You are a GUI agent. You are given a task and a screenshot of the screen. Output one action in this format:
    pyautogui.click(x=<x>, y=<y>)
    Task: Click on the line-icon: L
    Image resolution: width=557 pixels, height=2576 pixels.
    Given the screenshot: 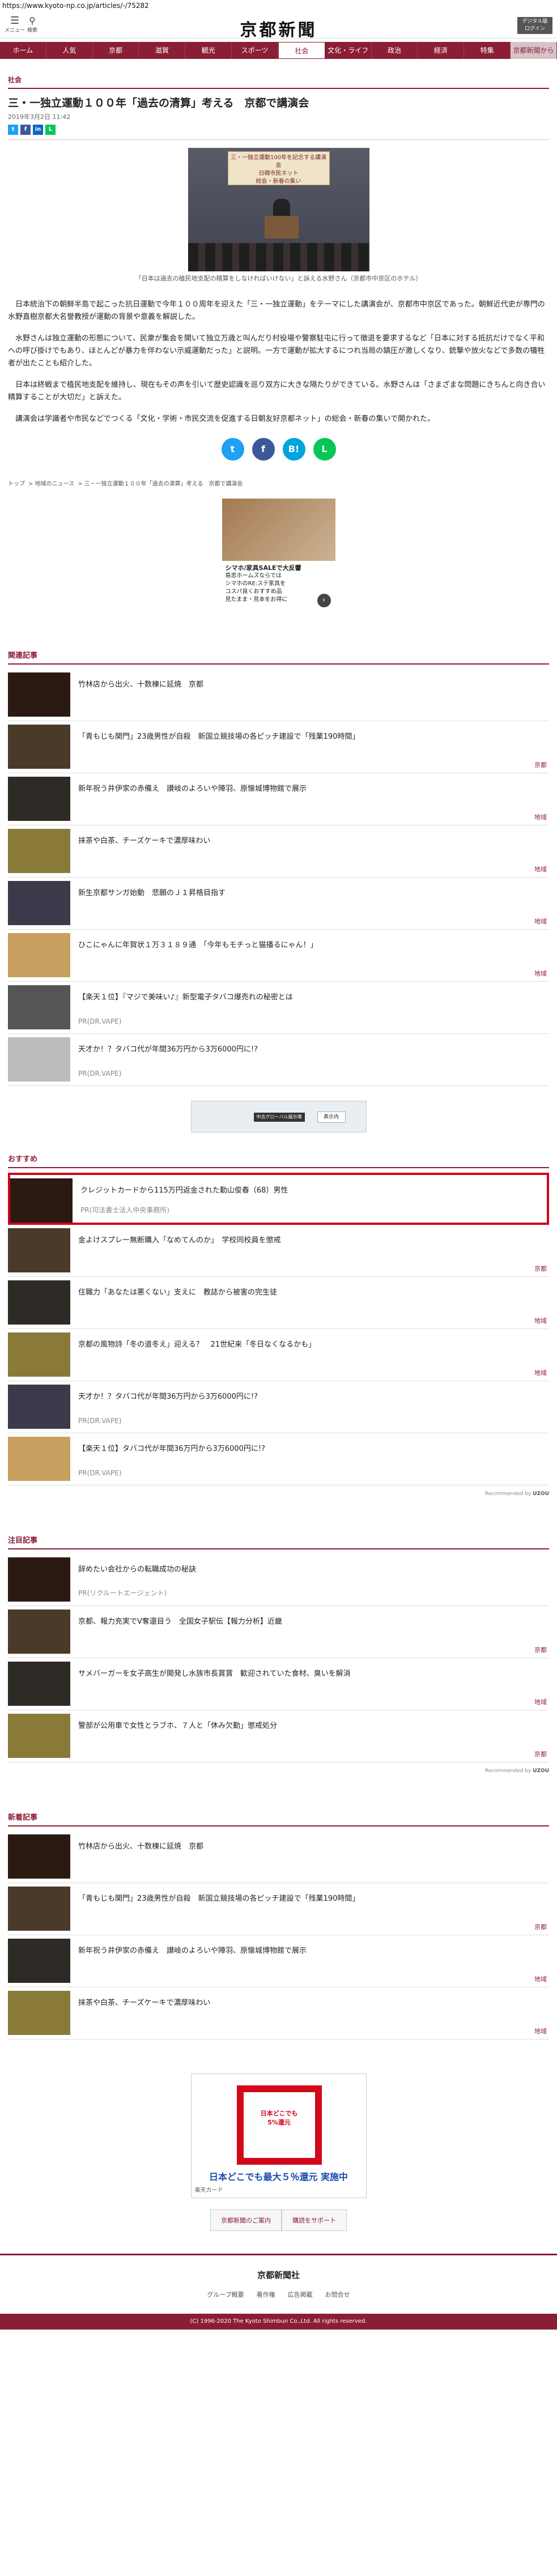 What is the action you would take?
    pyautogui.click(x=51, y=130)
    